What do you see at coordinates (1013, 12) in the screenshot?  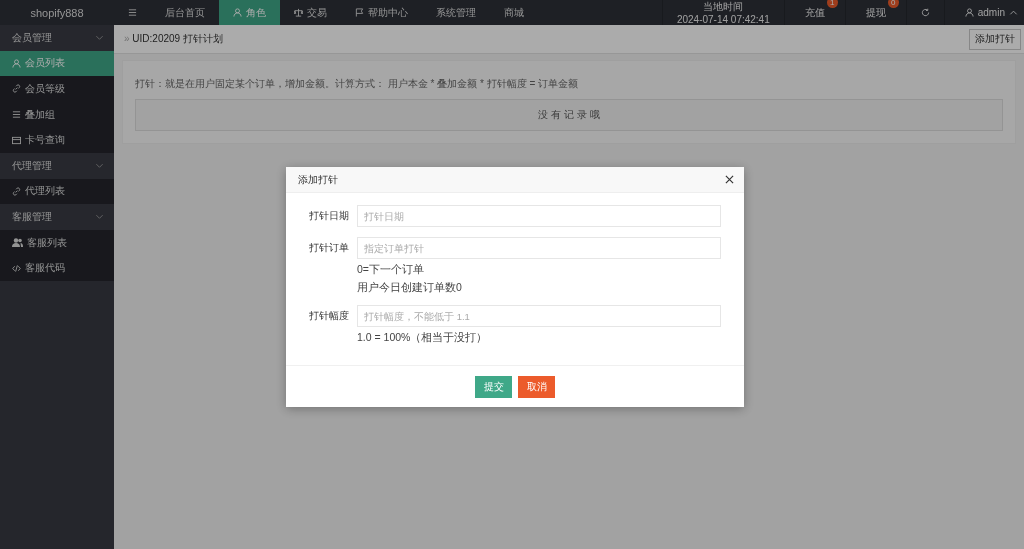 I see `chevron-up-icon` at bounding box center [1013, 12].